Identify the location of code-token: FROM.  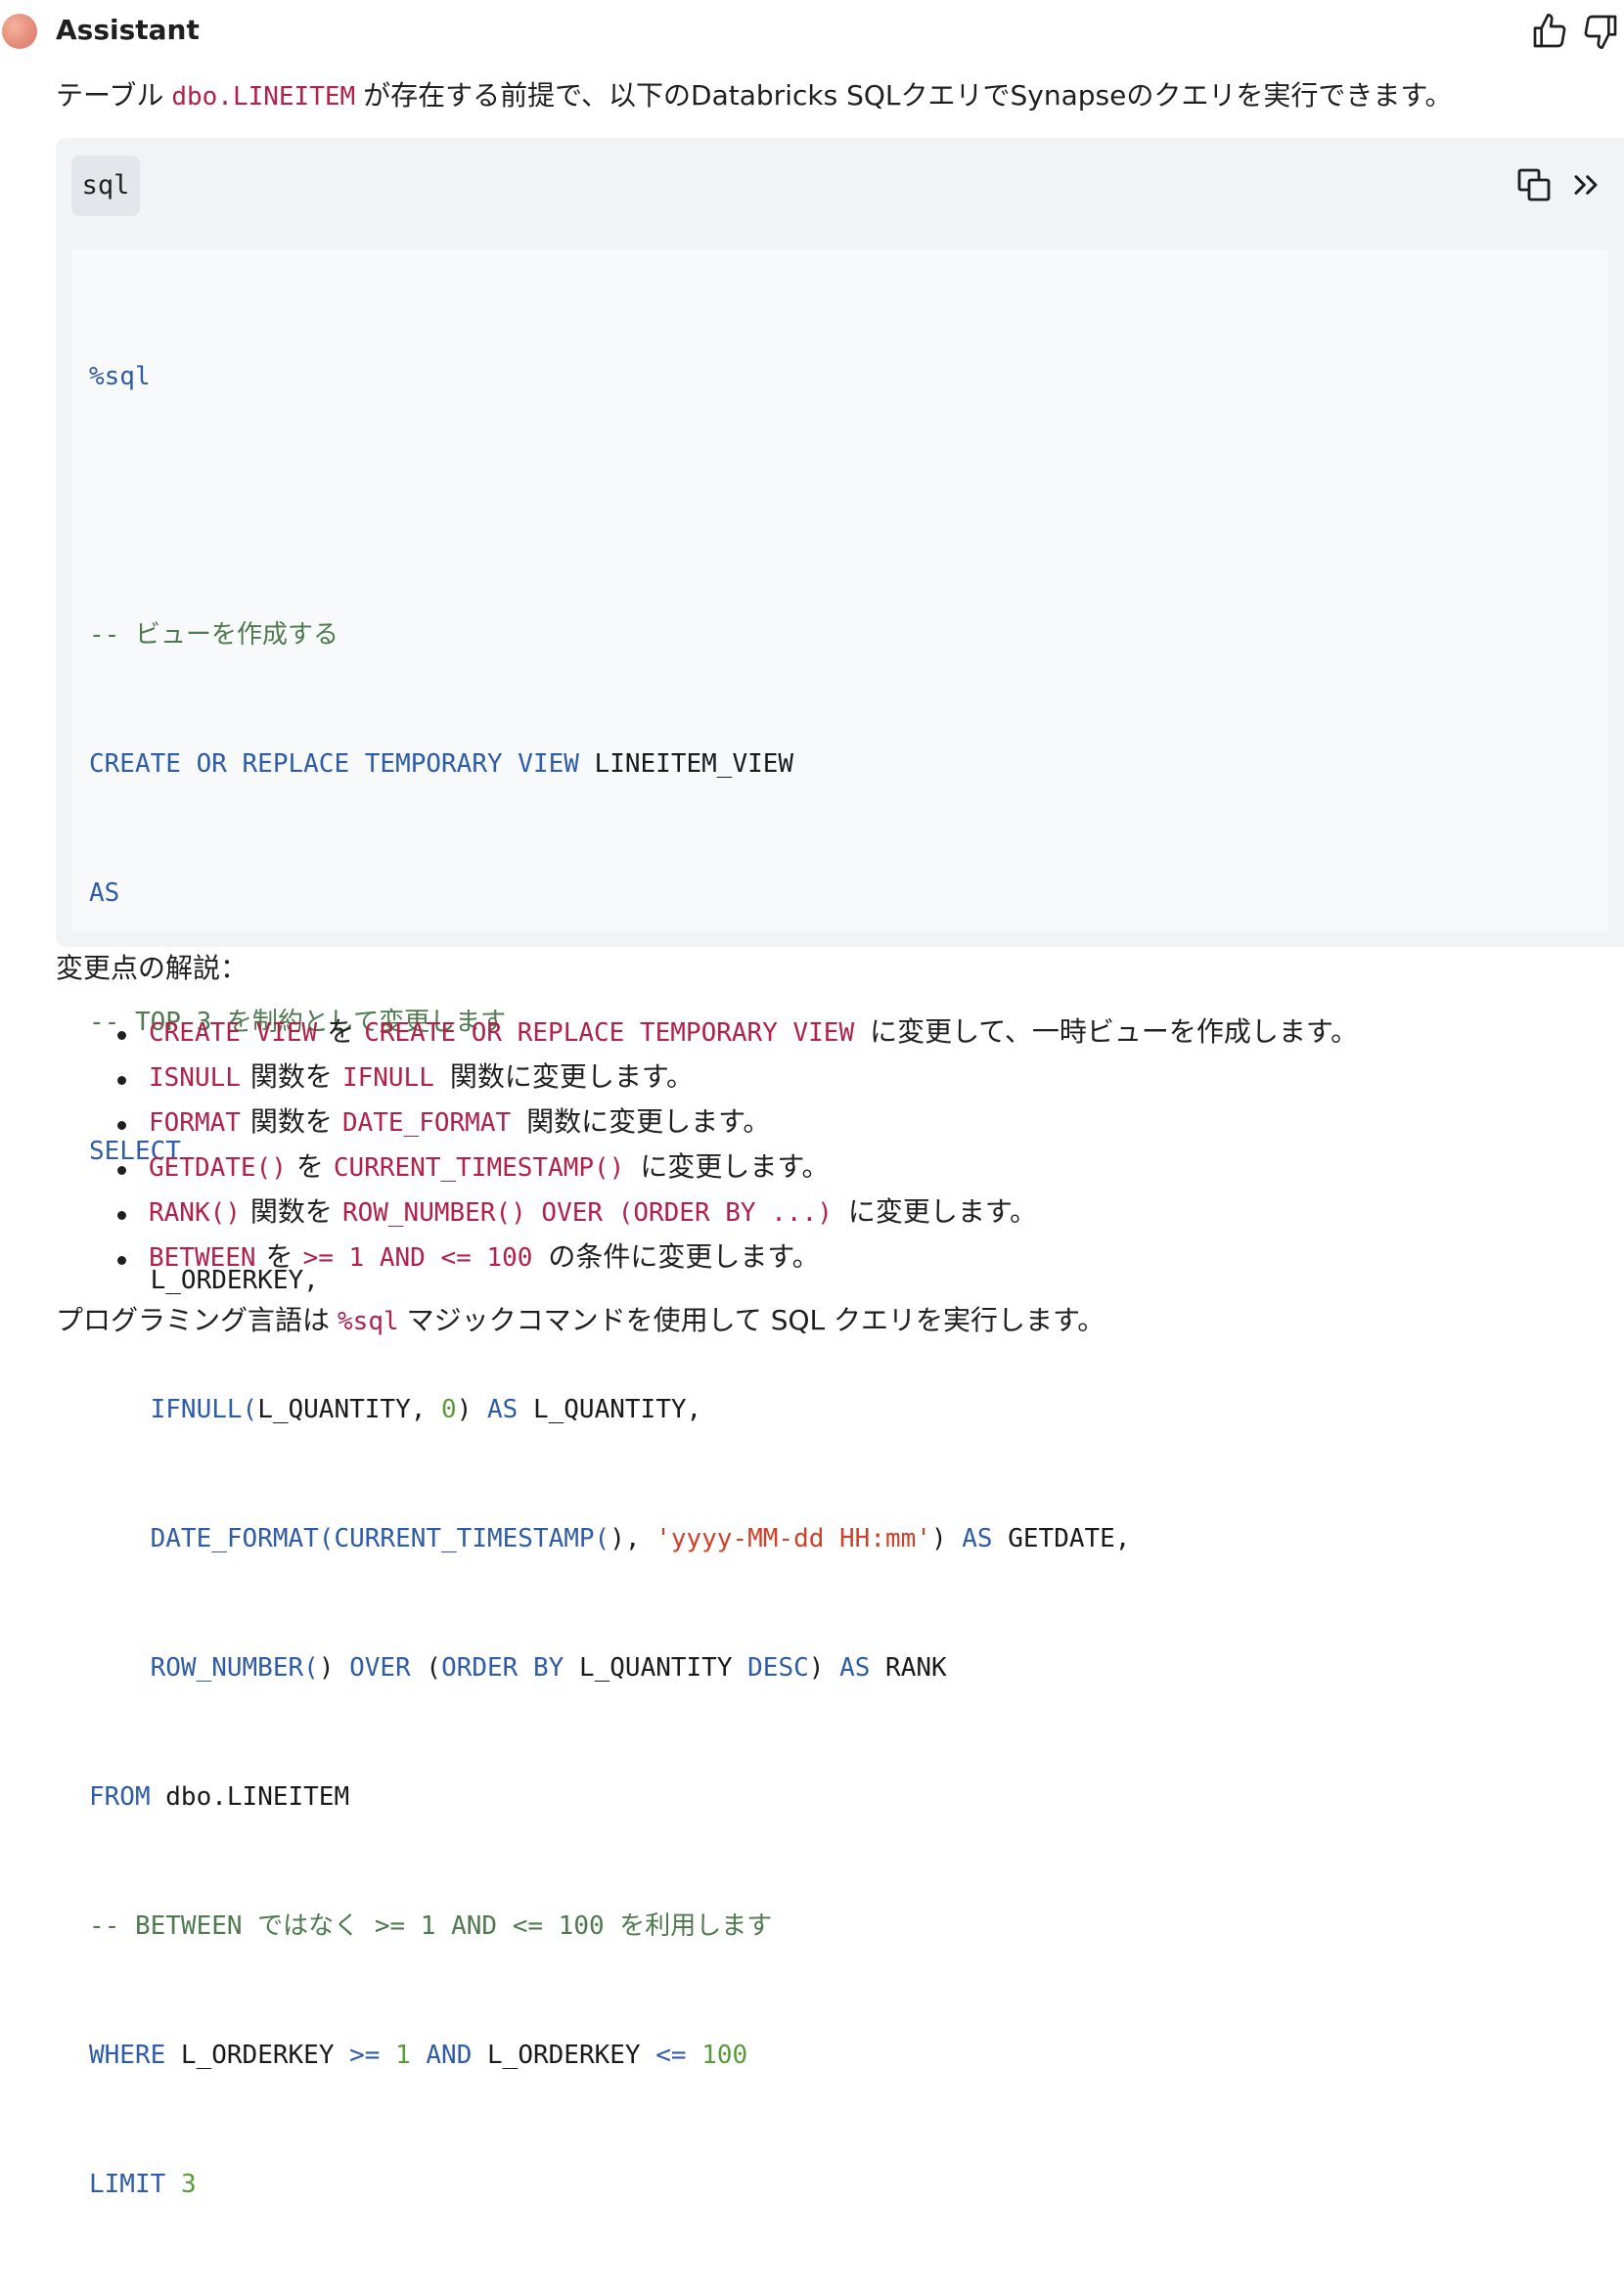
(120, 1797).